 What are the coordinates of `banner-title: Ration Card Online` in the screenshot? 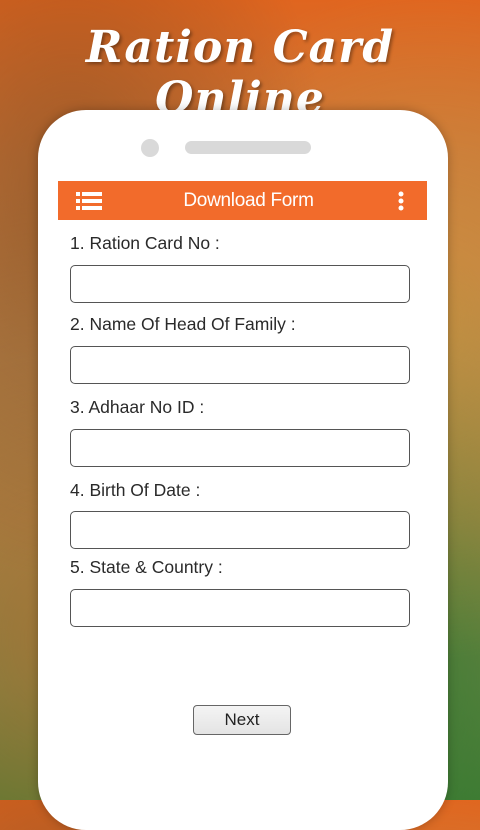 It's located at (240, 73).